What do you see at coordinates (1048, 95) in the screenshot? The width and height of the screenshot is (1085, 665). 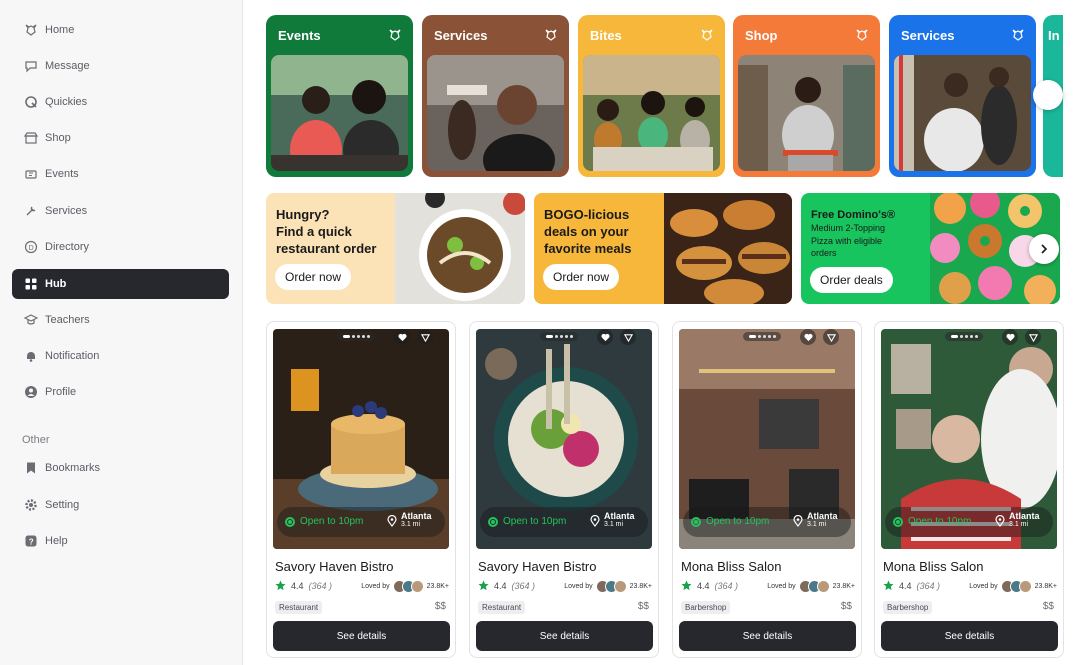 I see `category-scroll-button` at bounding box center [1048, 95].